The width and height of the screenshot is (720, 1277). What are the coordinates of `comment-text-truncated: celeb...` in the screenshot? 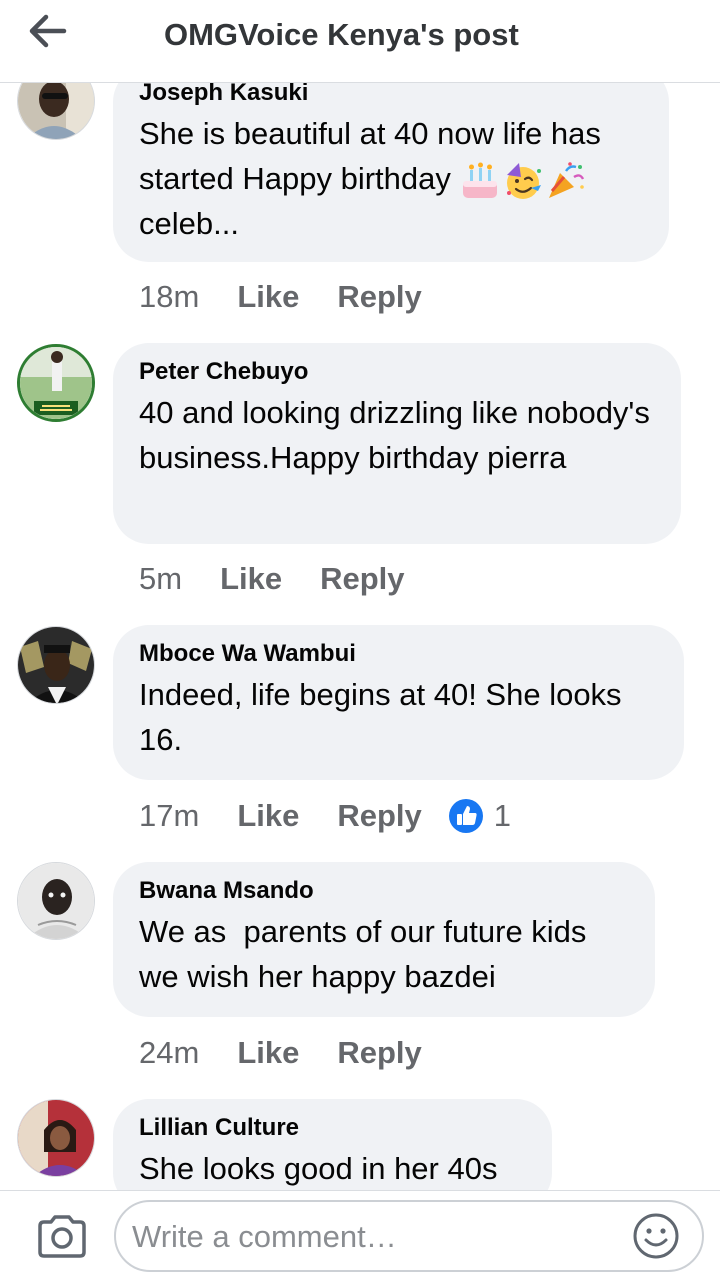 It's located at (189, 223).